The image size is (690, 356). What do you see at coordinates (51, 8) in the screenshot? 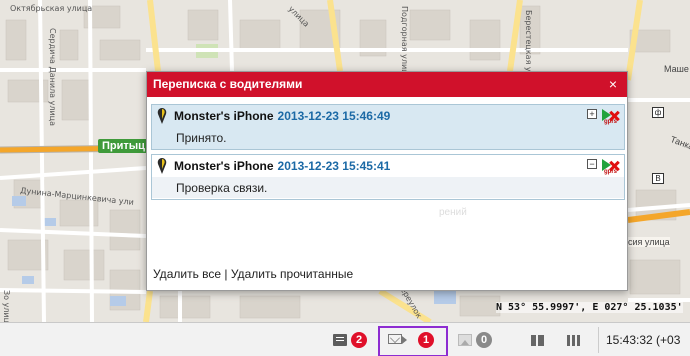
I see `street-label: Октябрьская улица` at bounding box center [51, 8].